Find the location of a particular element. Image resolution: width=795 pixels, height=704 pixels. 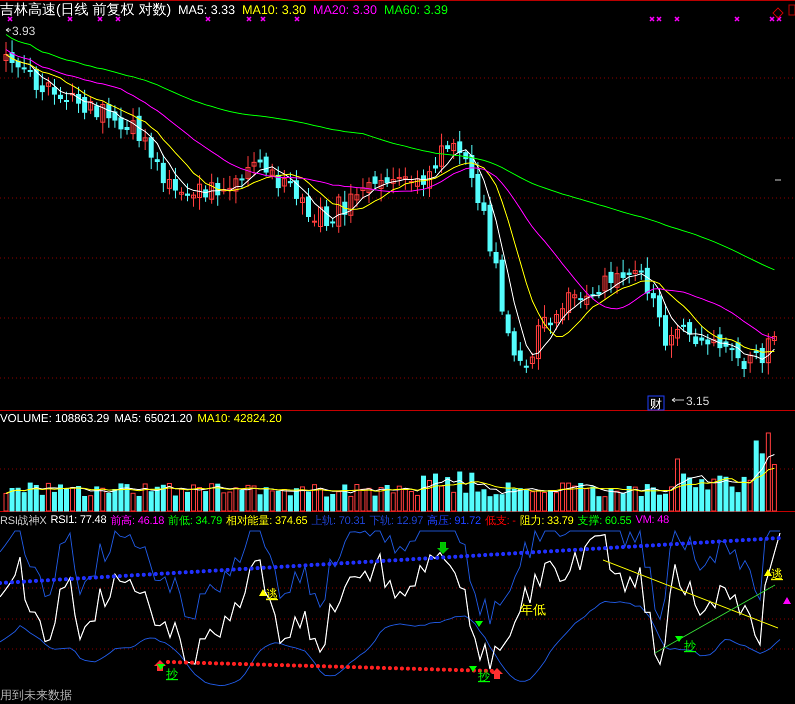

indicator-value: MA5: 3.33 is located at coordinates (207, 9).